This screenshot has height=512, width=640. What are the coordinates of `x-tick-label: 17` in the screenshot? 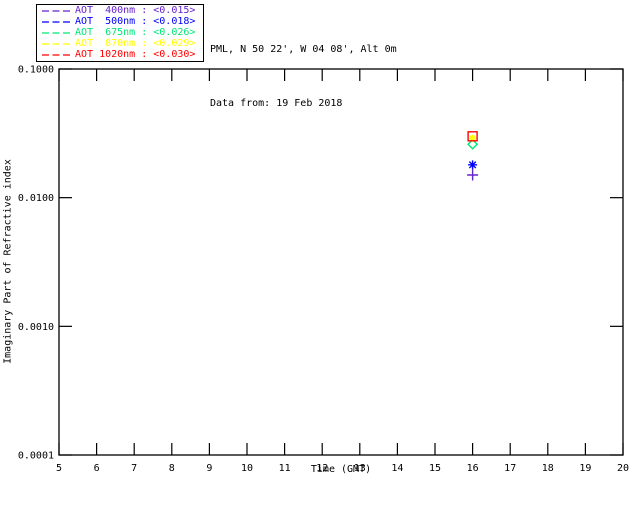 It's located at (510, 468).